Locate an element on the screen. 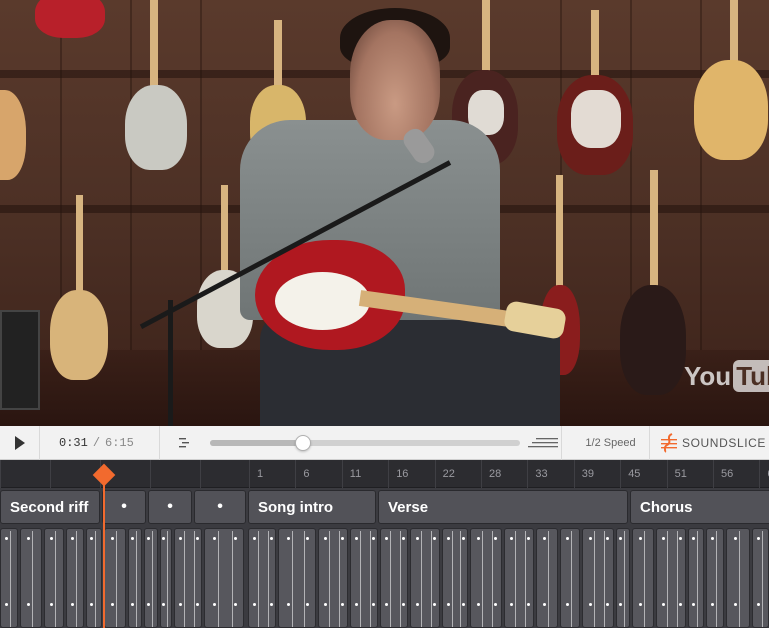 This screenshot has height=628, width=769. ruler-measure-number: 28 is located at coordinates (495, 474).